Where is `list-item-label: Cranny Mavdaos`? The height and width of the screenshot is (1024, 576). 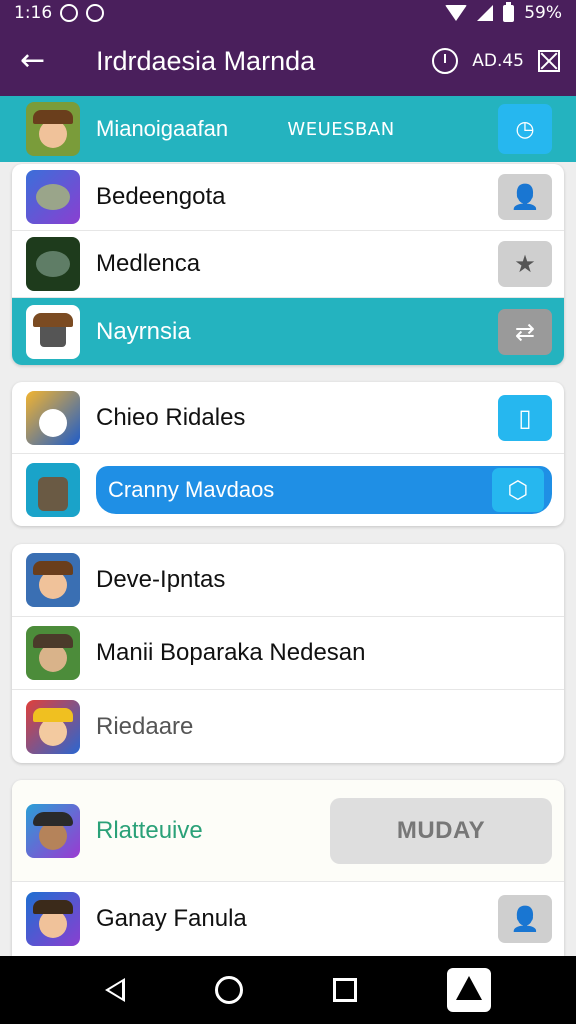
list-item-label: Cranny Mavdaos is located at coordinates (191, 489).